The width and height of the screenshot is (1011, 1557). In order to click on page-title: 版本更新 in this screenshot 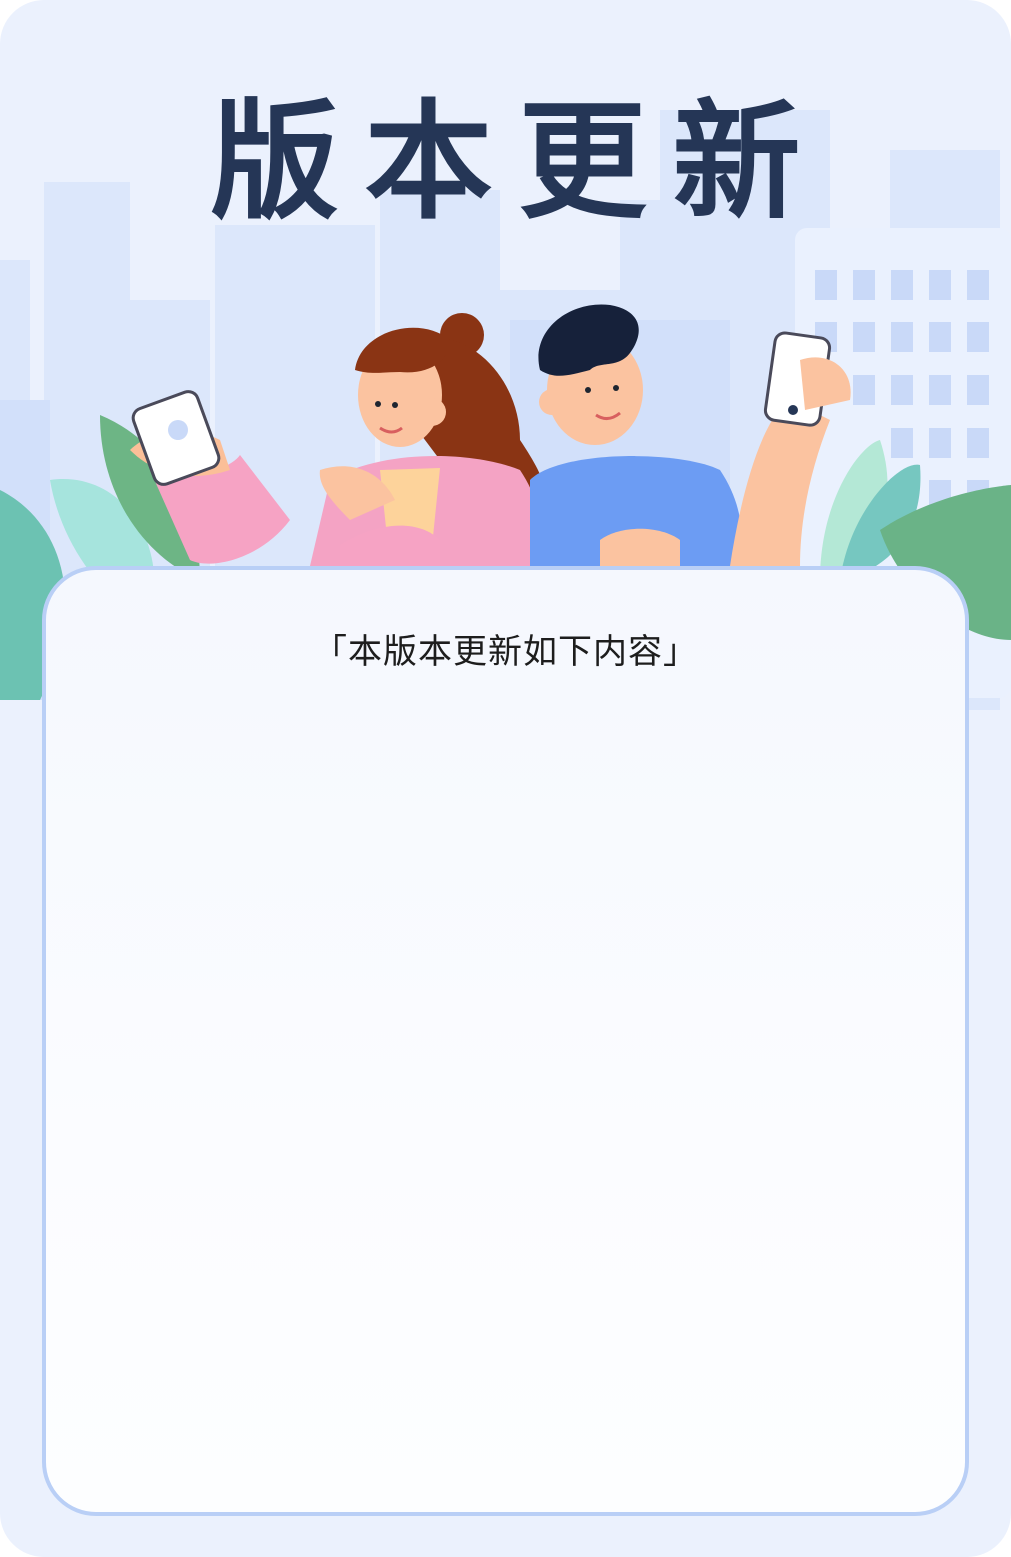, I will do `click(518, 162)`.